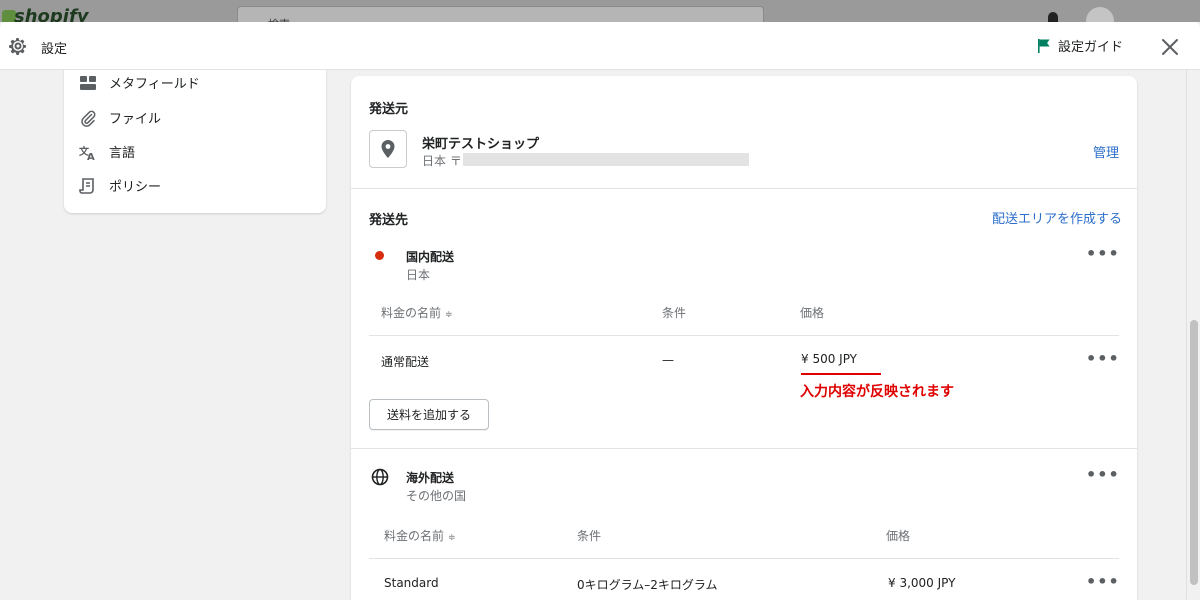  Describe the element at coordinates (436, 496) in the screenshot. I see `international-zone-countries: その他の国` at that location.